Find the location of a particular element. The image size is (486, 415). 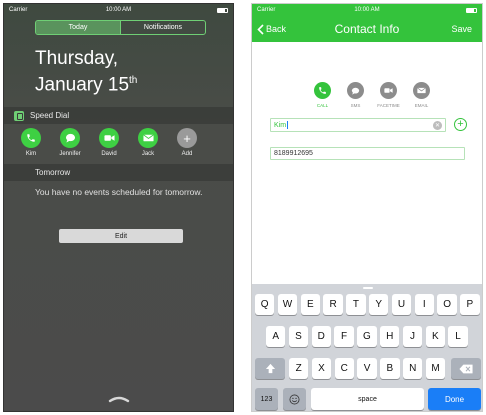

date-weekday: Thursday, is located at coordinates (77, 58).